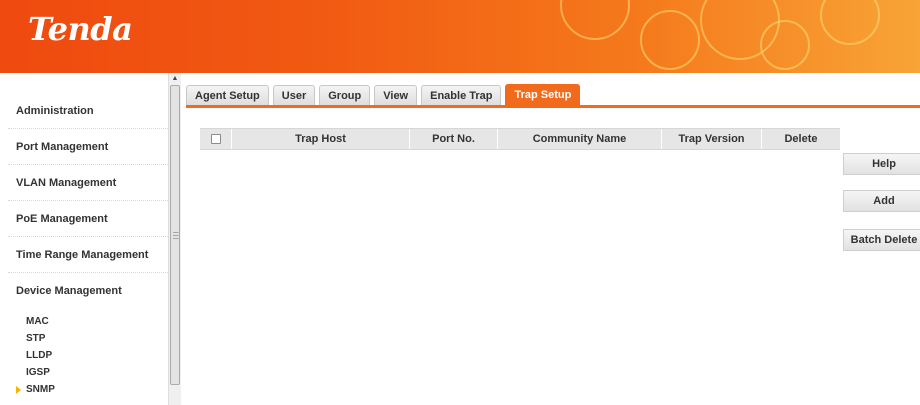 The height and width of the screenshot is (405, 920). Describe the element at coordinates (88, 111) in the screenshot. I see `sidebar-item-administration: Administration` at that location.